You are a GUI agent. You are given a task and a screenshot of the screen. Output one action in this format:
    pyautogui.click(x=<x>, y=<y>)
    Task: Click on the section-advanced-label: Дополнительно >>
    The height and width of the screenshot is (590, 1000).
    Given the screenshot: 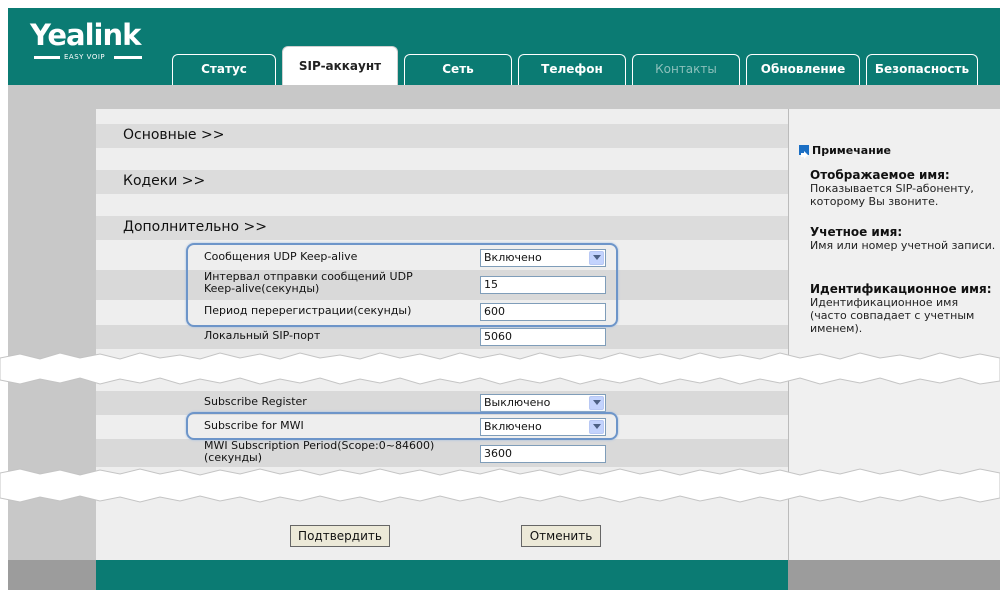 What is the action you would take?
    pyautogui.click(x=195, y=227)
    